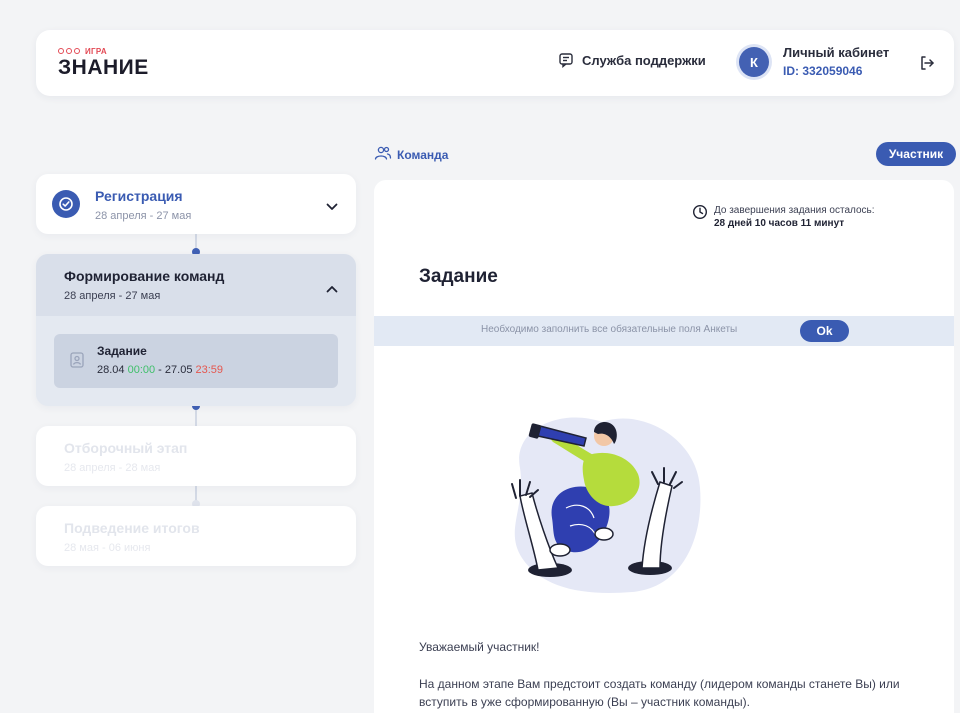 The width and height of the screenshot is (960, 713). Describe the element at coordinates (103, 67) in the screenshot. I see `logo-main-text: ЗНАНИЕ` at that location.